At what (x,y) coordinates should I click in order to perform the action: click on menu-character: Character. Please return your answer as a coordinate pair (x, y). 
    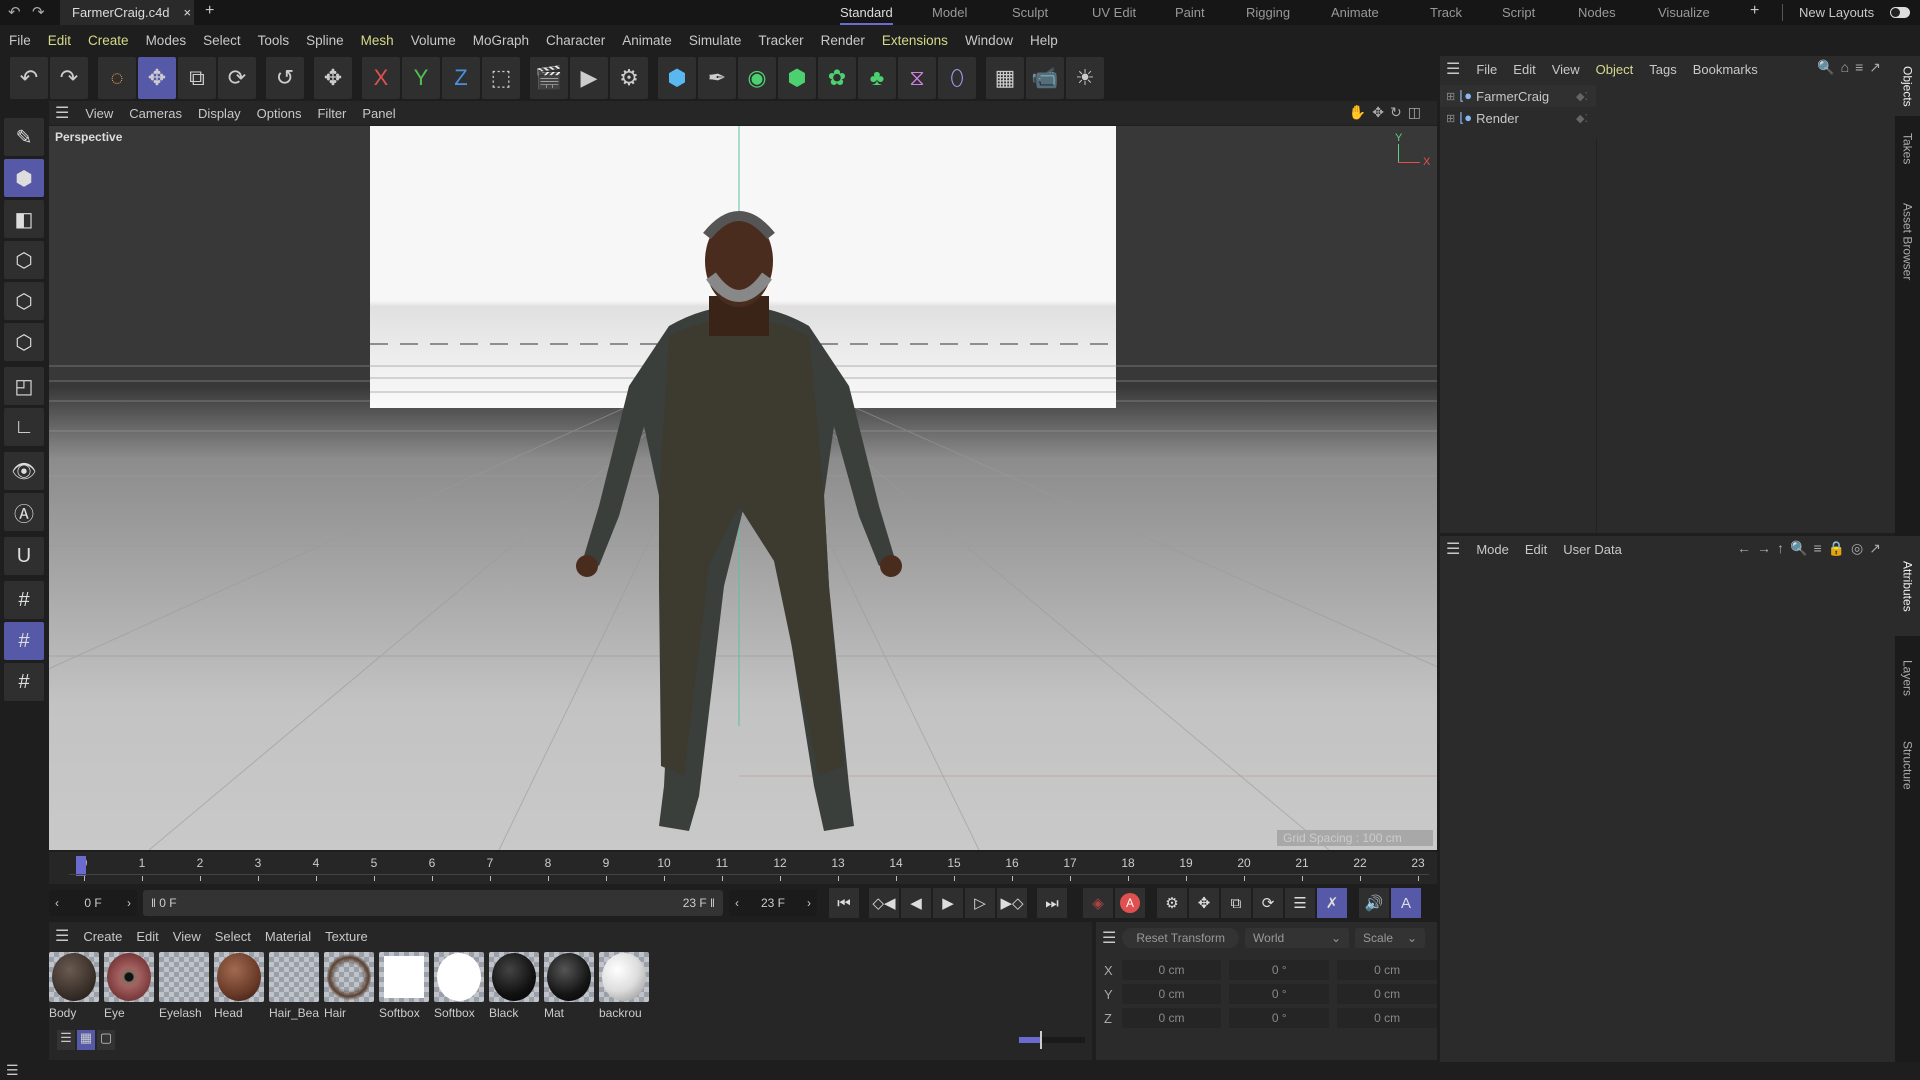
    Looking at the image, I should click on (575, 40).